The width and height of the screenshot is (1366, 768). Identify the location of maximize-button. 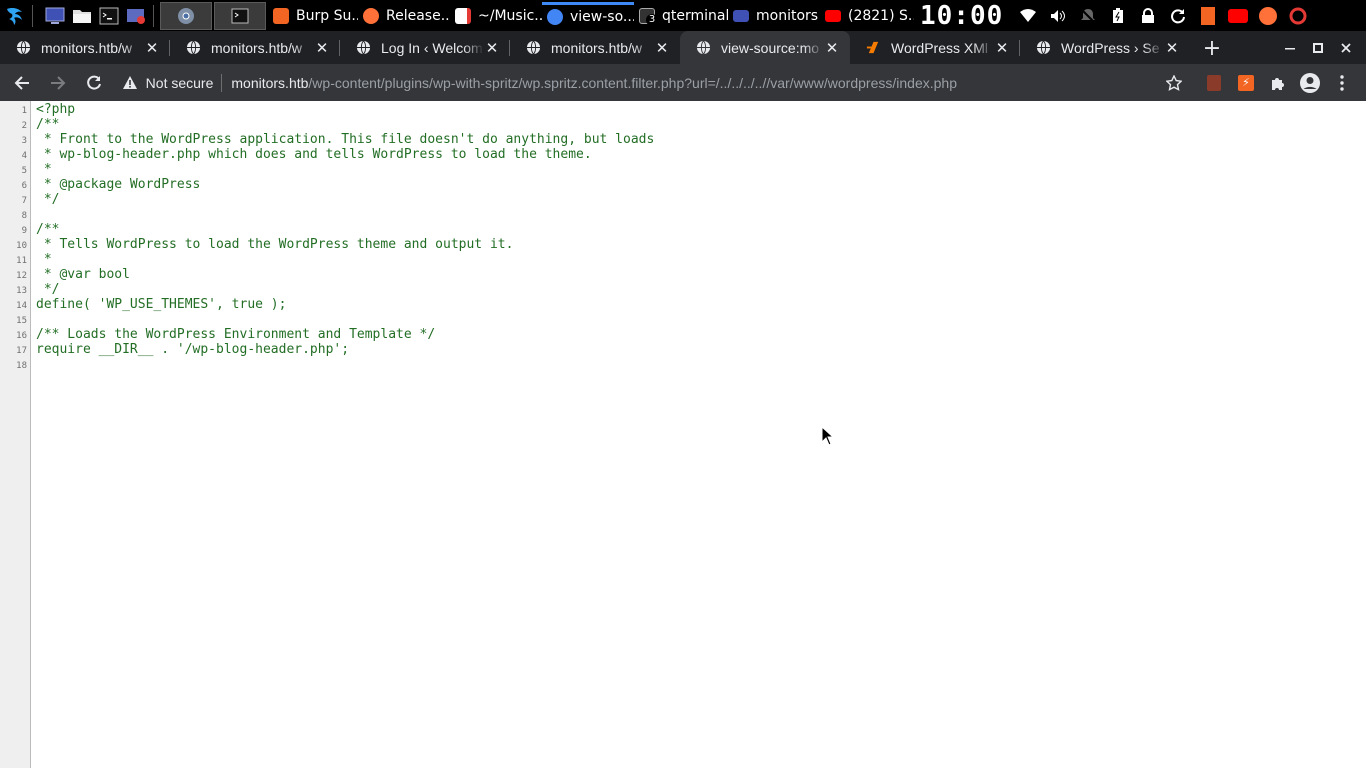
(1318, 48).